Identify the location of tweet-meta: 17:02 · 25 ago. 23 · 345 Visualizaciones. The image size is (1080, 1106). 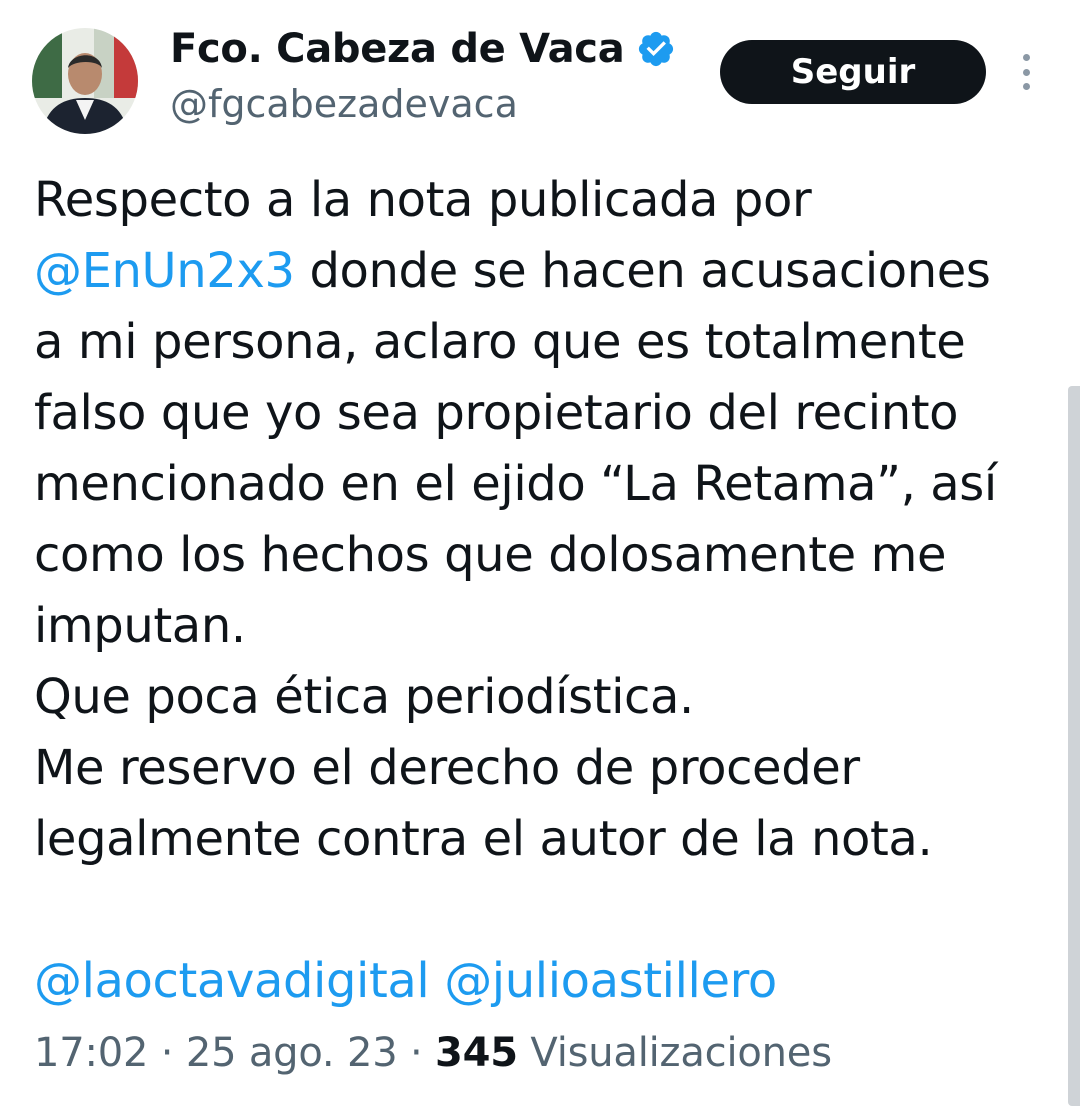
(433, 1053).